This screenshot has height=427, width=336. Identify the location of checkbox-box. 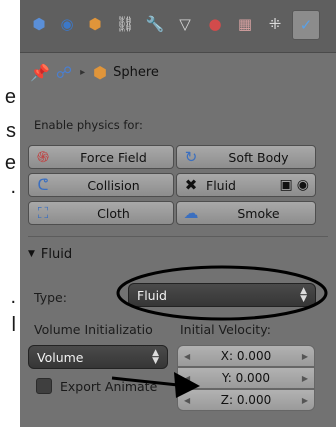
(44, 386).